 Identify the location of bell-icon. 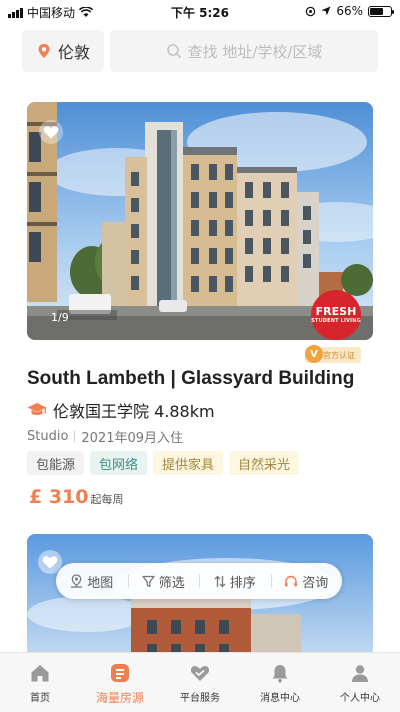
(280, 674).